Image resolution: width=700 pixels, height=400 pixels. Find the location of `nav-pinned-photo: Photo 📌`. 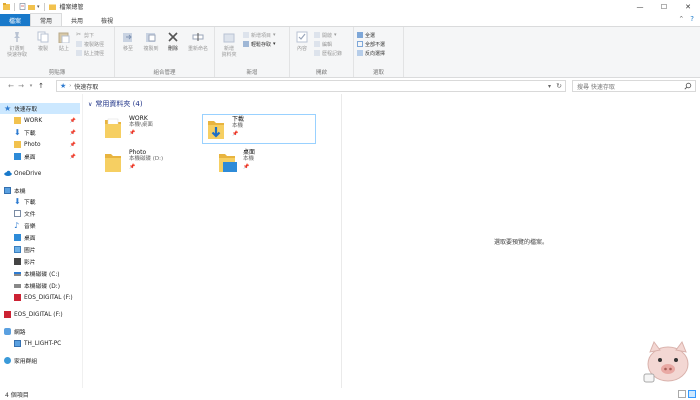

nav-pinned-photo: Photo 📌 is located at coordinates (40, 144).